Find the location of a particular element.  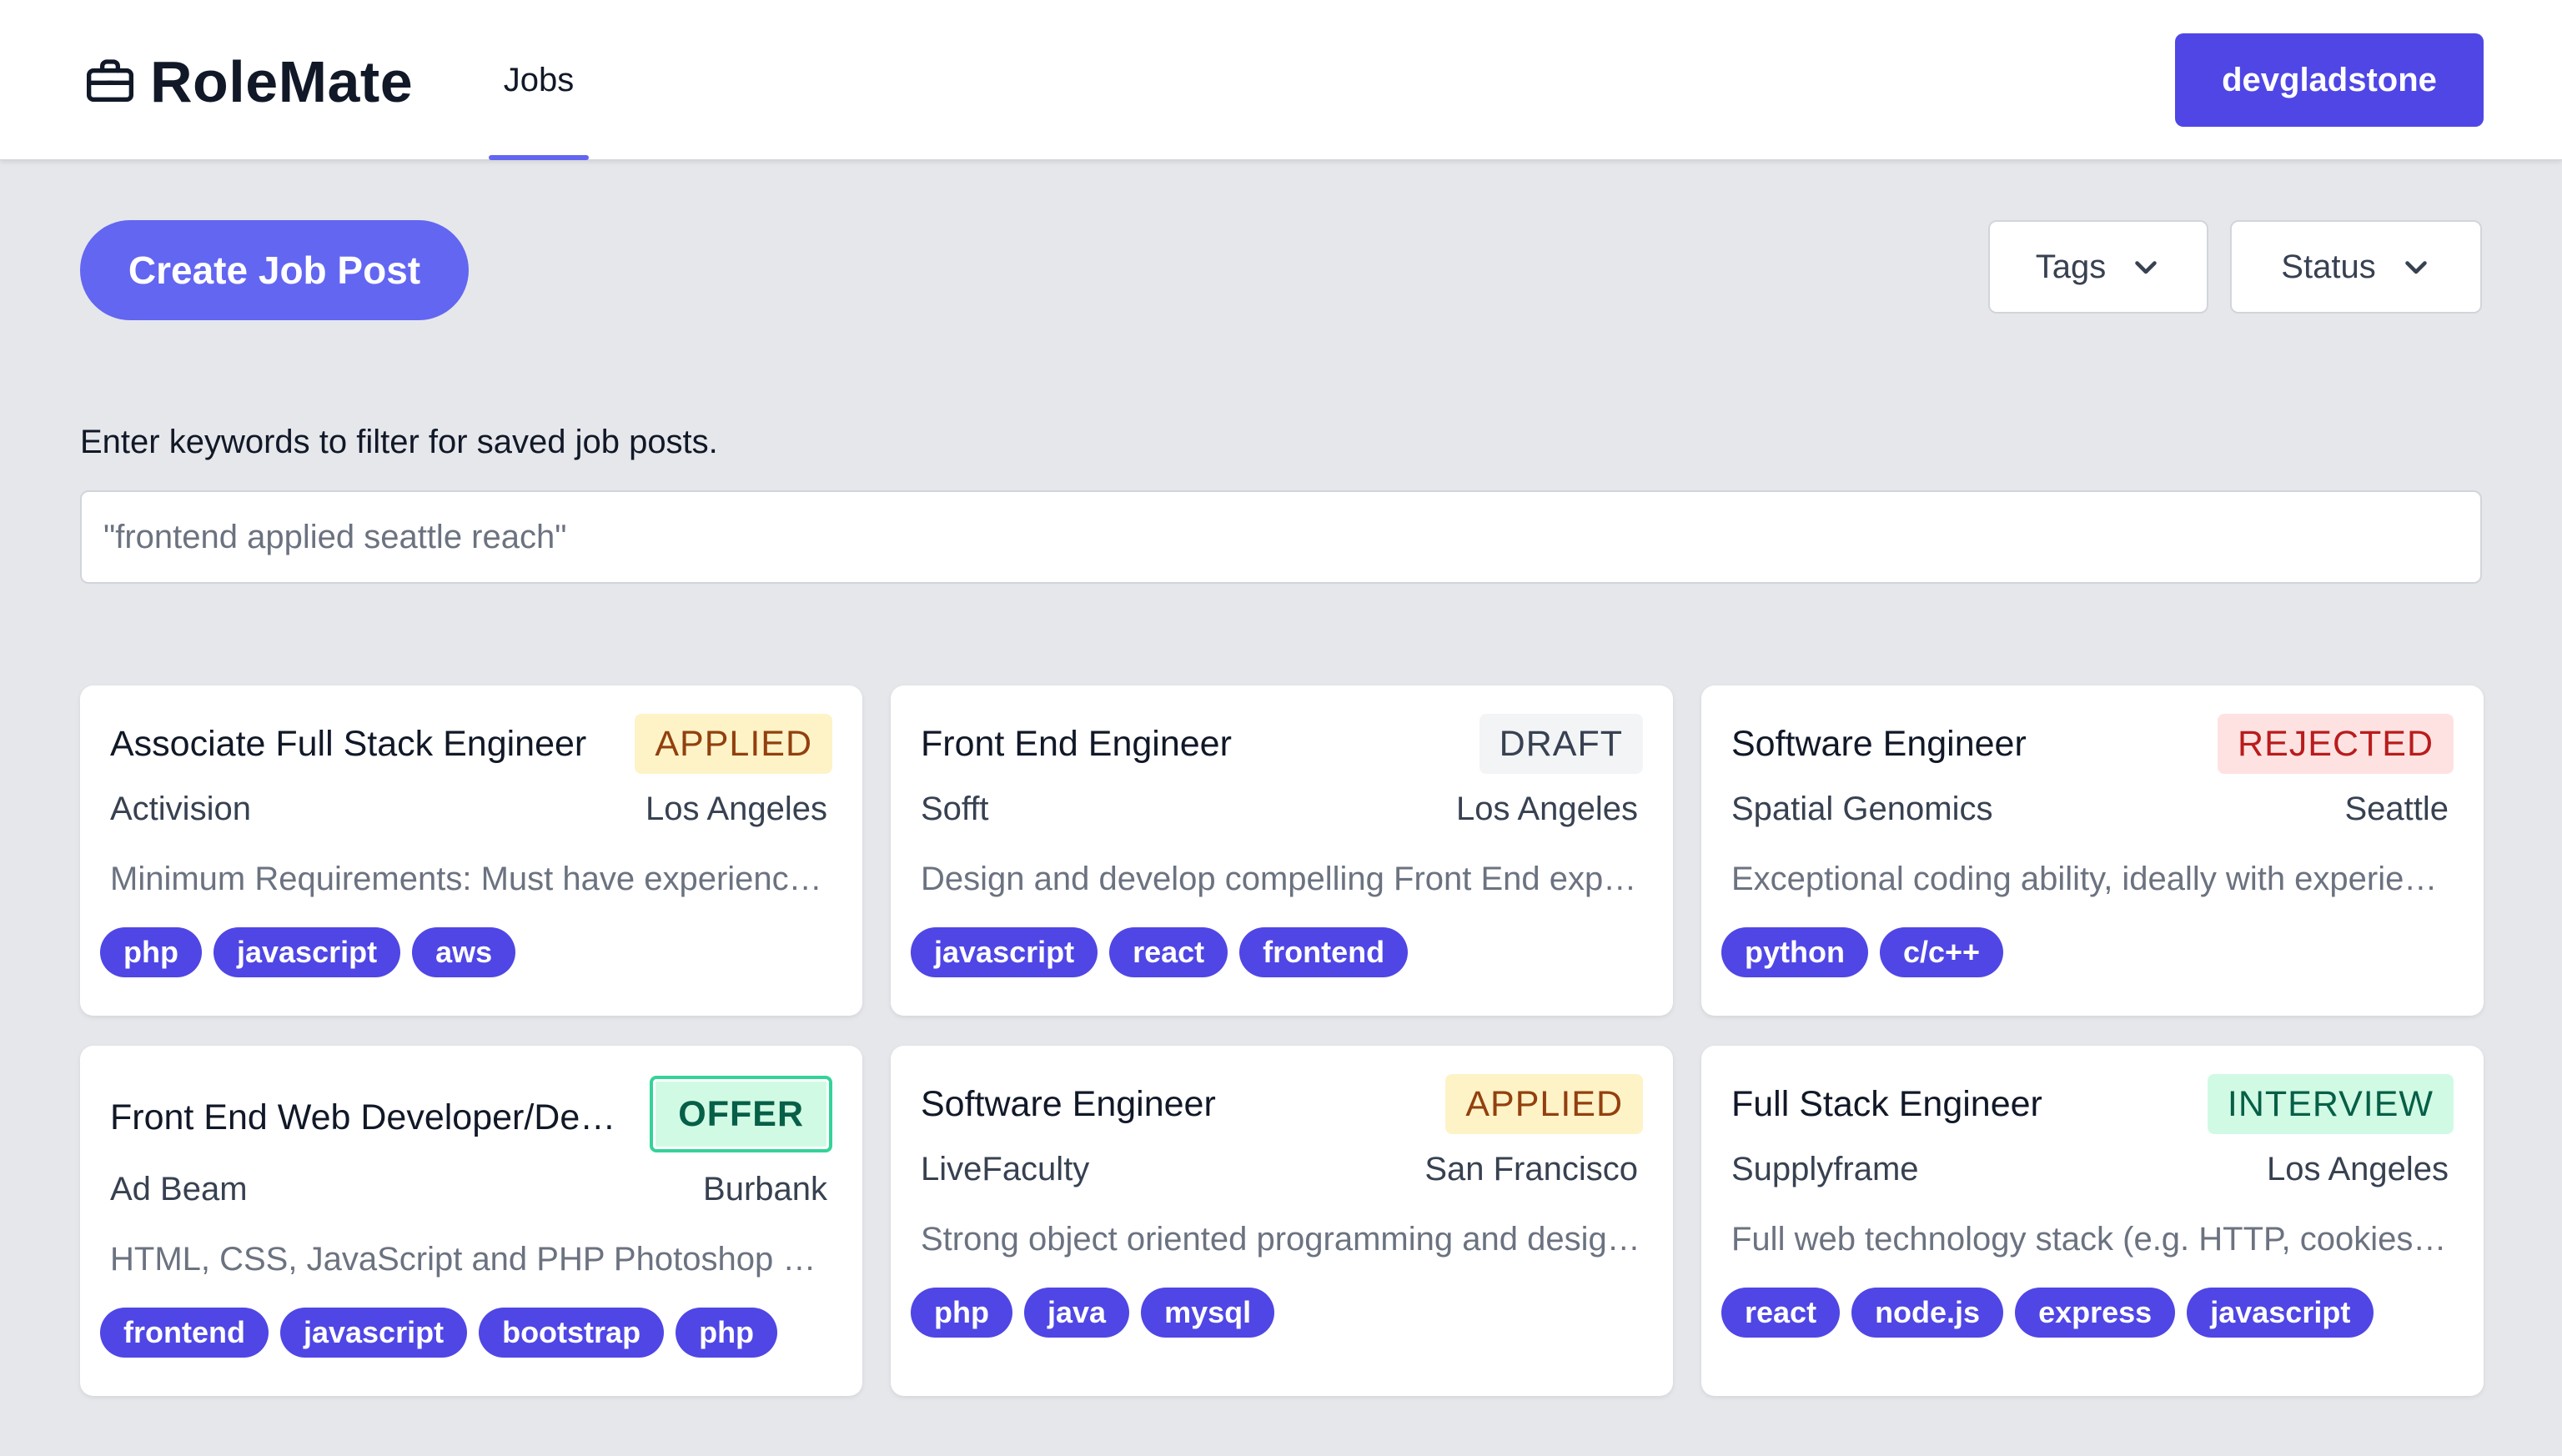

job-title: Associate Full Stack Engineer is located at coordinates (368, 744).